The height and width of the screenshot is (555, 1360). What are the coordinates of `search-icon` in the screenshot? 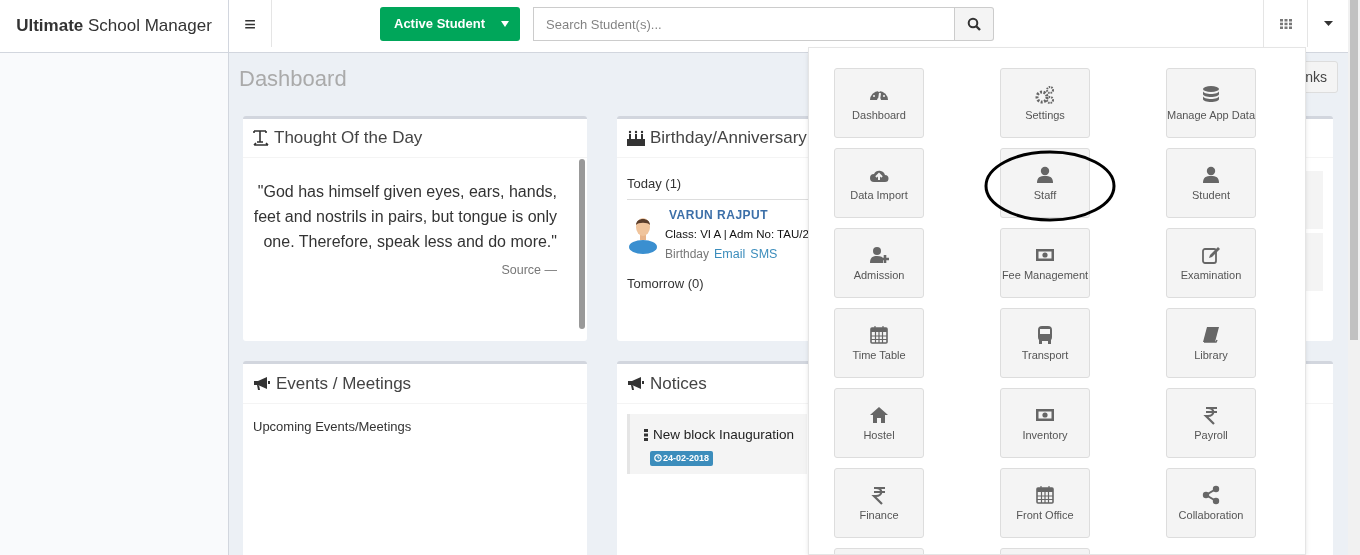 It's located at (974, 24).